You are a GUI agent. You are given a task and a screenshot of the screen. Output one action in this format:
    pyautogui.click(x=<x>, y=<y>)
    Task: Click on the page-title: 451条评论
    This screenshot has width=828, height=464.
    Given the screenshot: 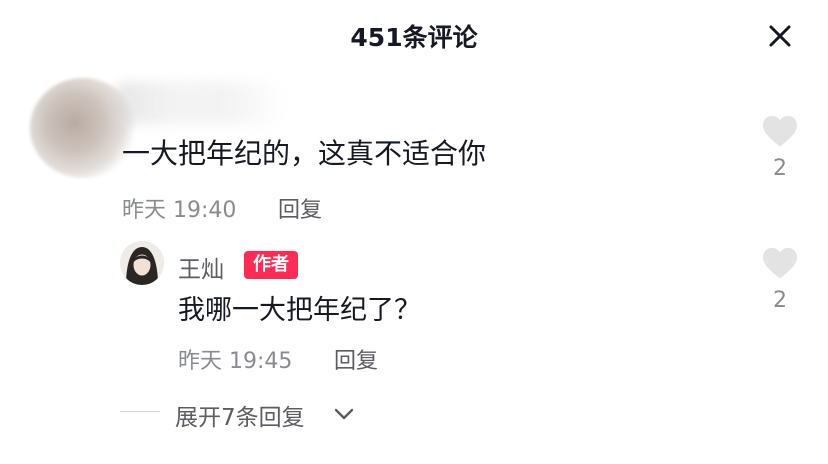 What is the action you would take?
    pyautogui.click(x=414, y=37)
    